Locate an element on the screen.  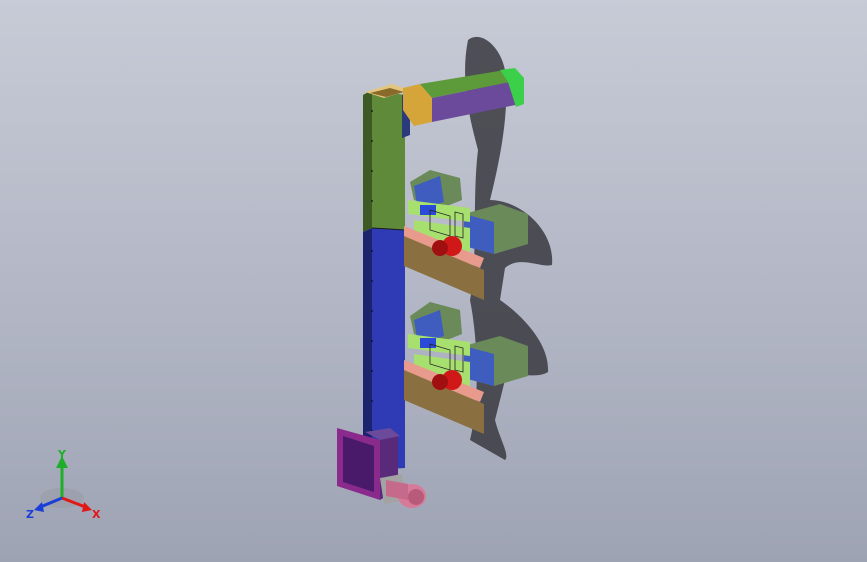
z-axis-label: Z is located at coordinates (30, 514).